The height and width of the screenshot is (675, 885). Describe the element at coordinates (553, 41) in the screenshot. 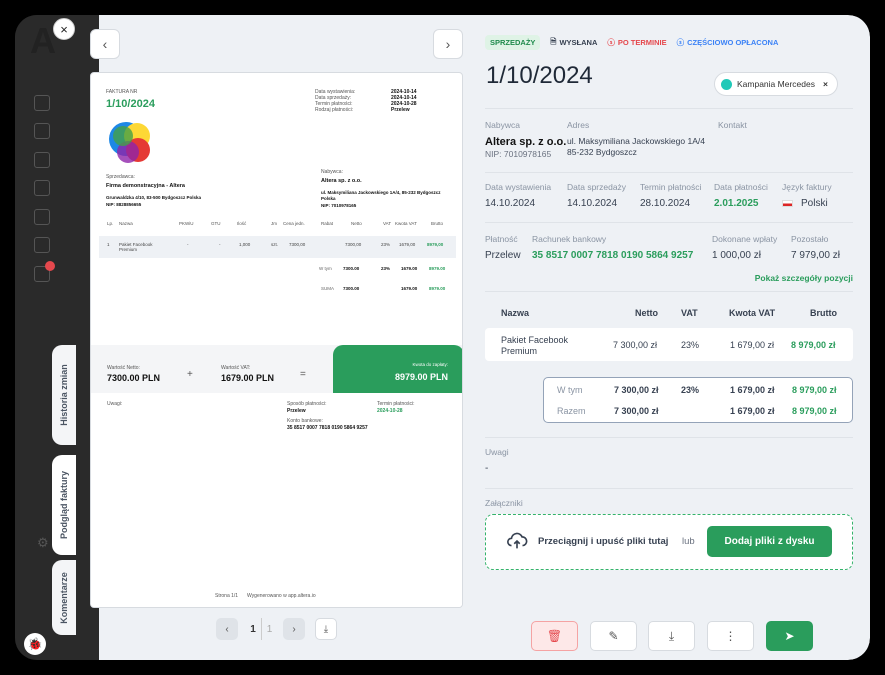

I see `sent-icon: 🗎` at that location.